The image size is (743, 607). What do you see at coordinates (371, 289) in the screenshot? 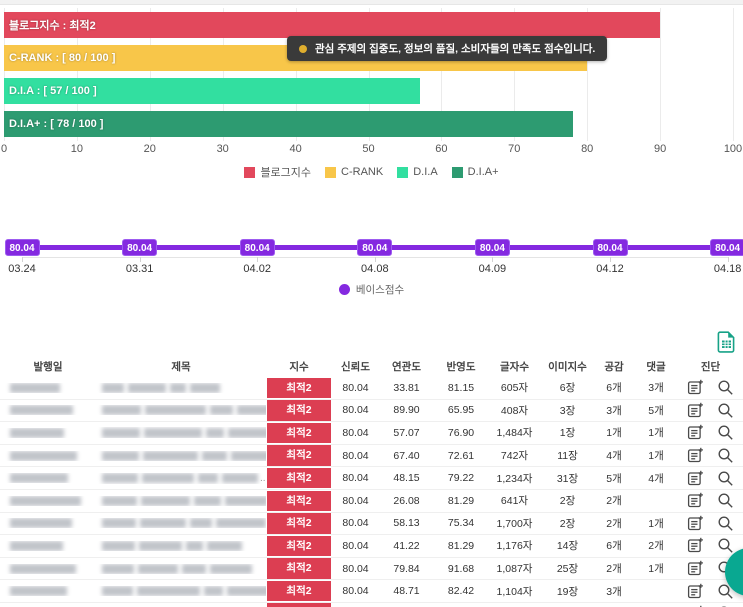
I see `line-chart-legend: 베이스점수` at bounding box center [371, 289].